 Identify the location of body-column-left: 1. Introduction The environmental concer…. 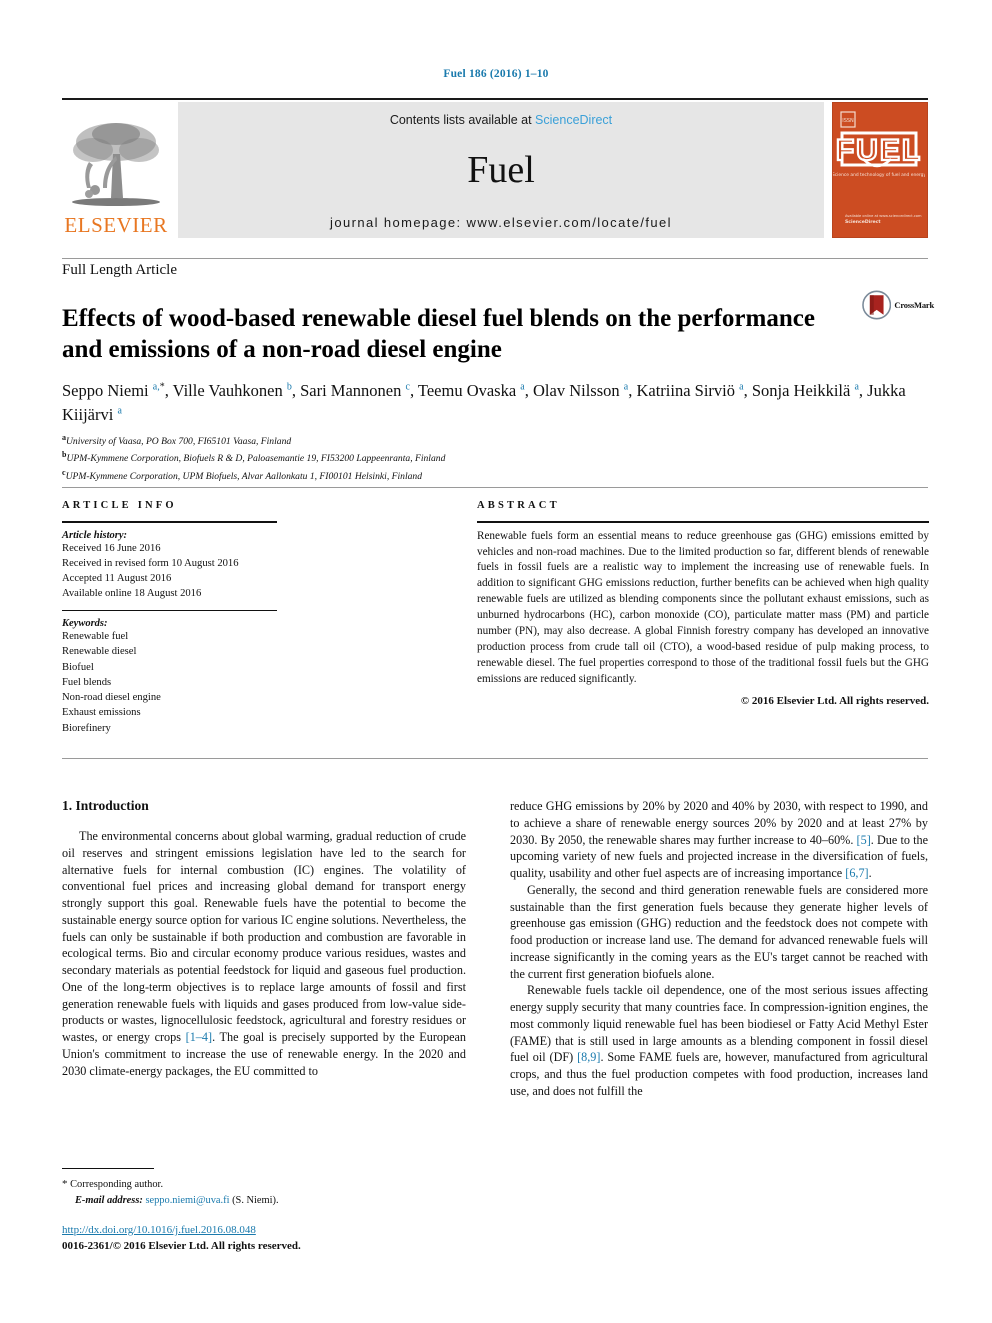
(264, 938).